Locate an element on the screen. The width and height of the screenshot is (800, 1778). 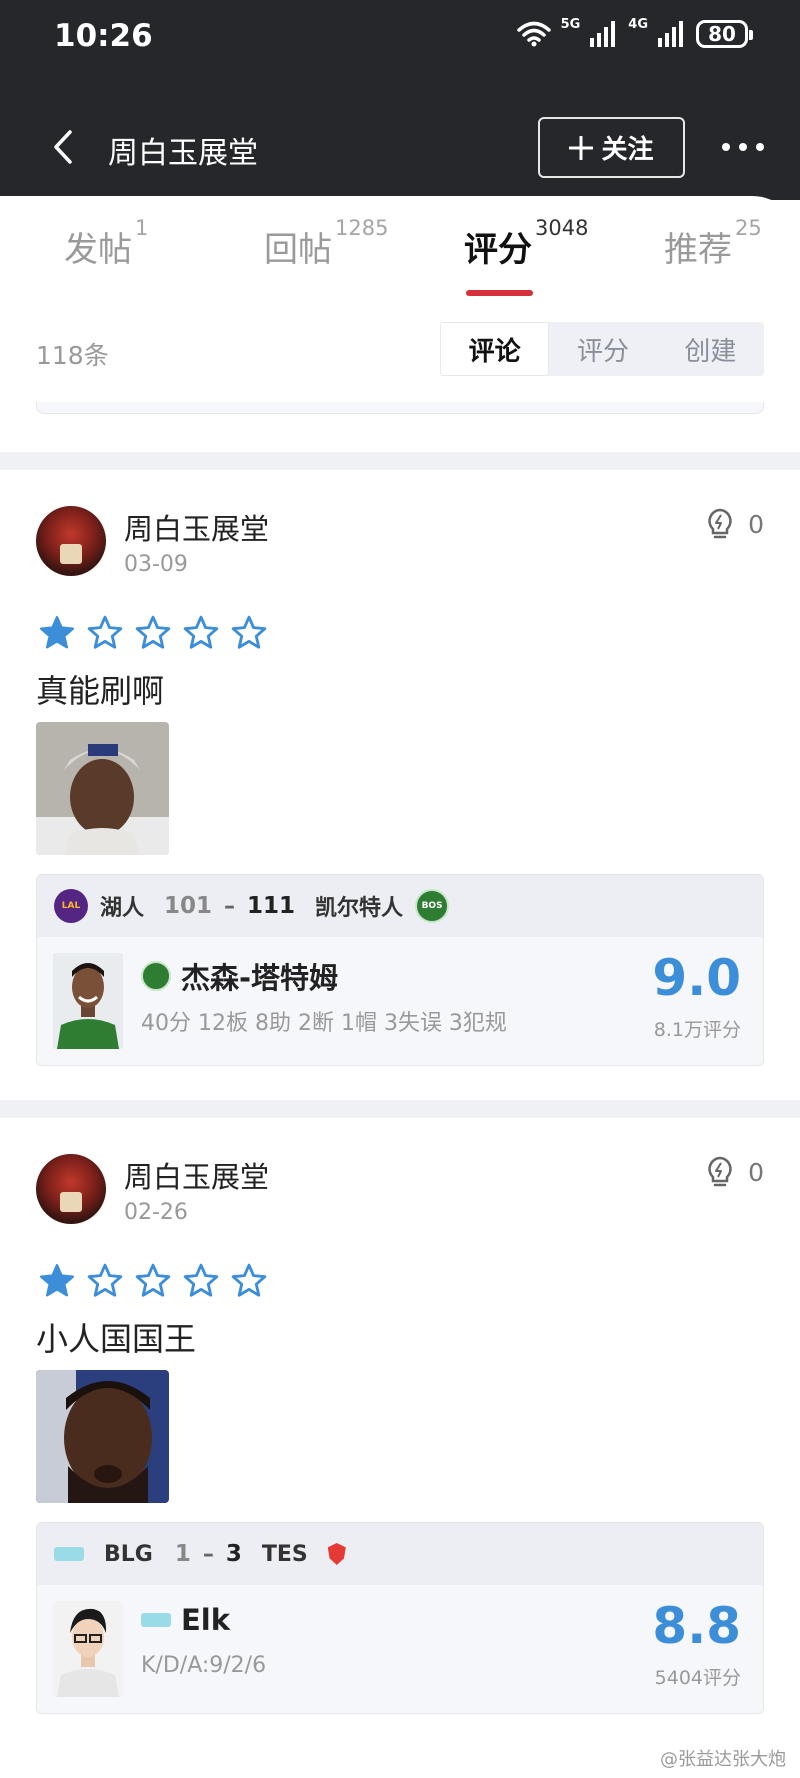
tab-ratings-label: 评分 is located at coordinates (498, 250).